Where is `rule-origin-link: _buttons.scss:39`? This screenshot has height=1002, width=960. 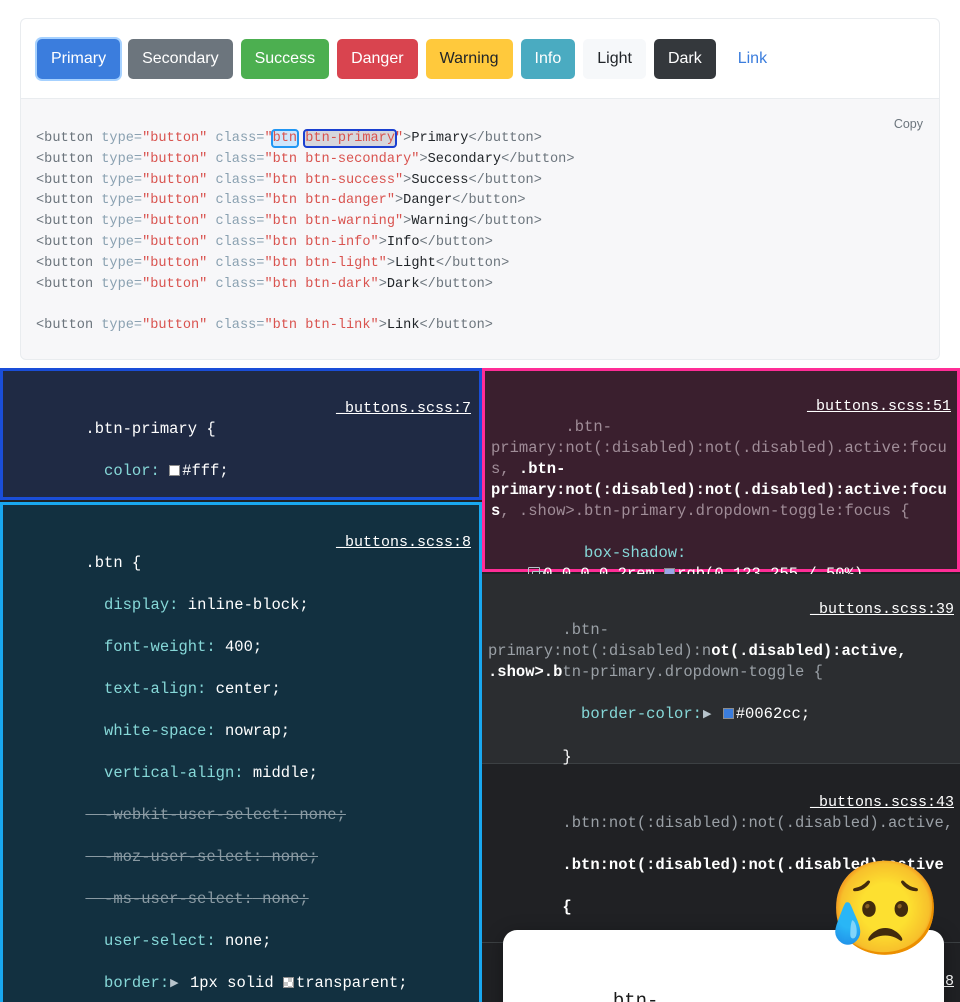 rule-origin-link: _buttons.scss:39 is located at coordinates (882, 609).